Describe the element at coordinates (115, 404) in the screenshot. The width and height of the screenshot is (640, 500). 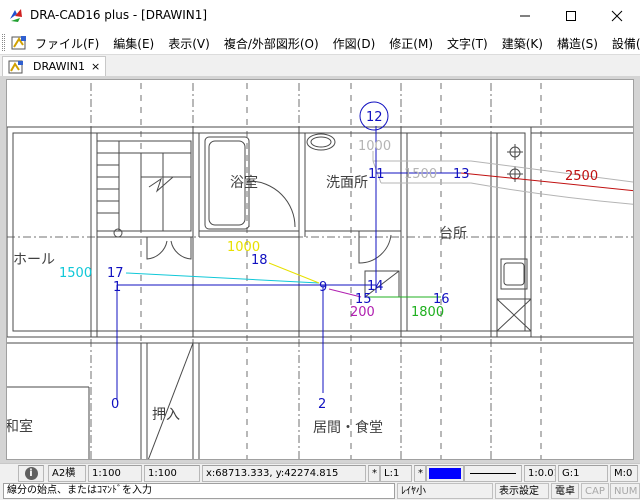
I see `node-0: 0` at that location.